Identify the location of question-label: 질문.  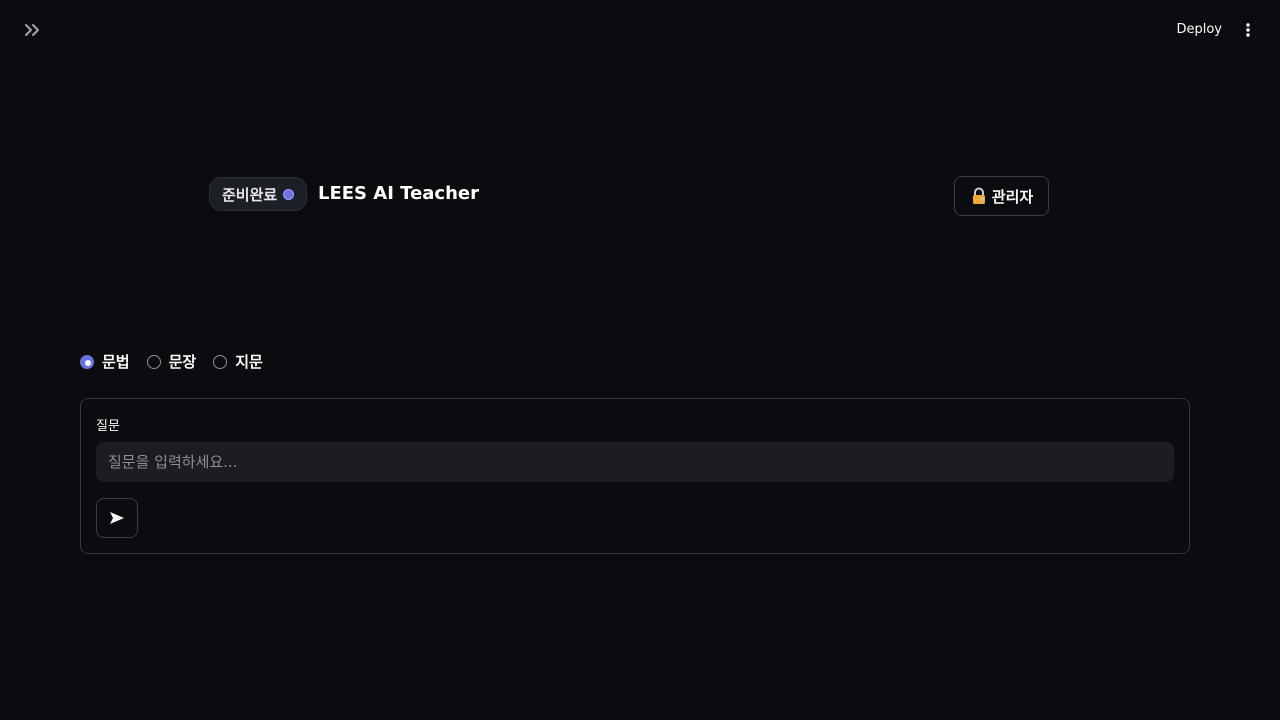
(108, 426).